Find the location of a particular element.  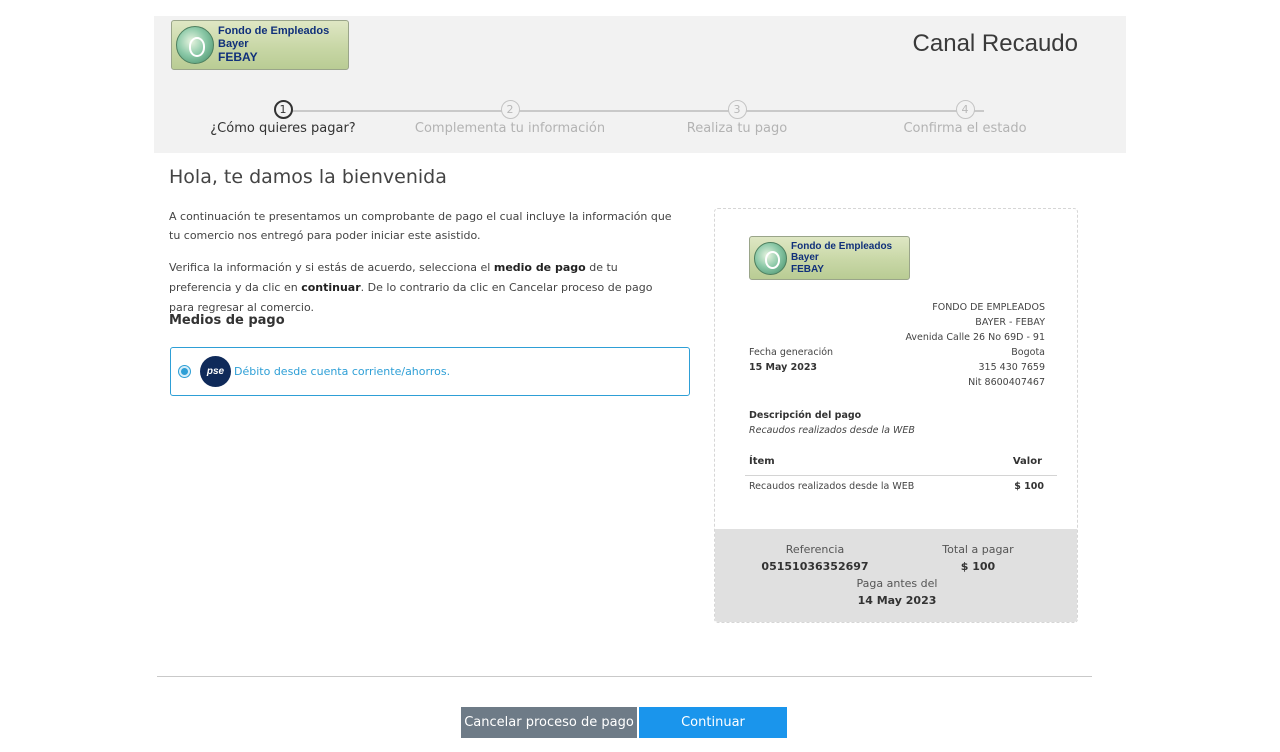

step-4: 4 Confirma el estado is located at coordinates (965, 118).